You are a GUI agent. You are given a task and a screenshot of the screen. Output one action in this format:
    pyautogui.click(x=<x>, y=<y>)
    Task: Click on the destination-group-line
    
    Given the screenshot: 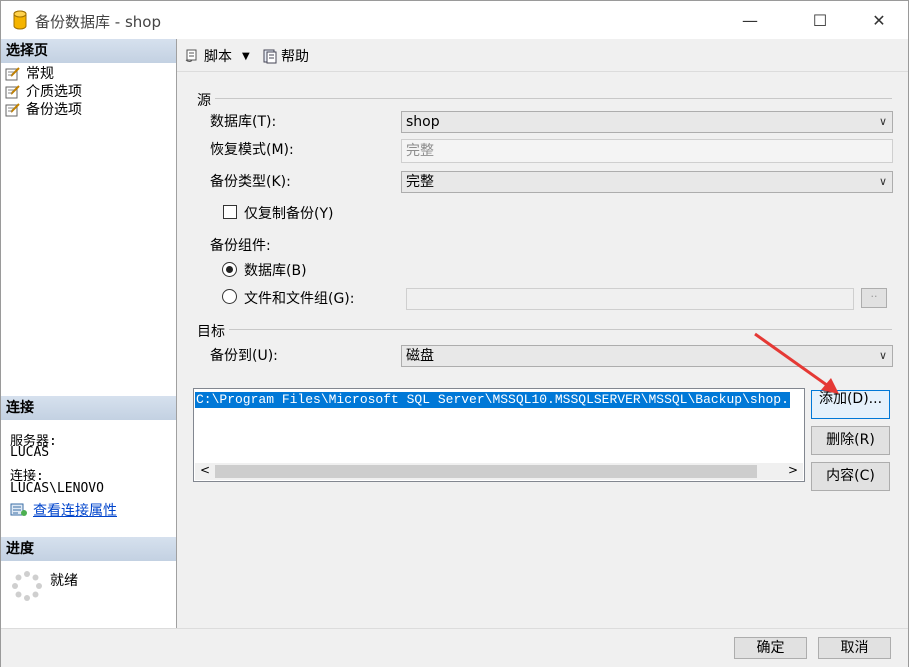 What is the action you would take?
    pyautogui.click(x=544, y=329)
    